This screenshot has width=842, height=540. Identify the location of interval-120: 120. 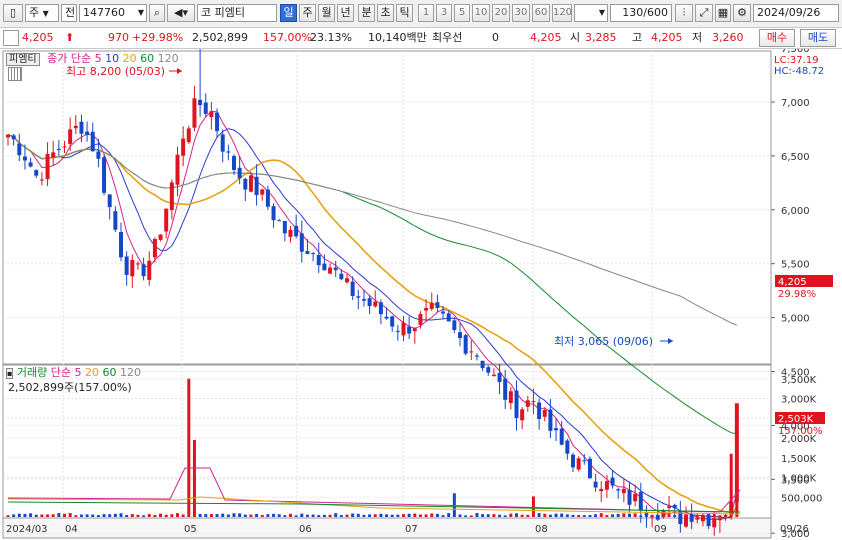
(562, 13).